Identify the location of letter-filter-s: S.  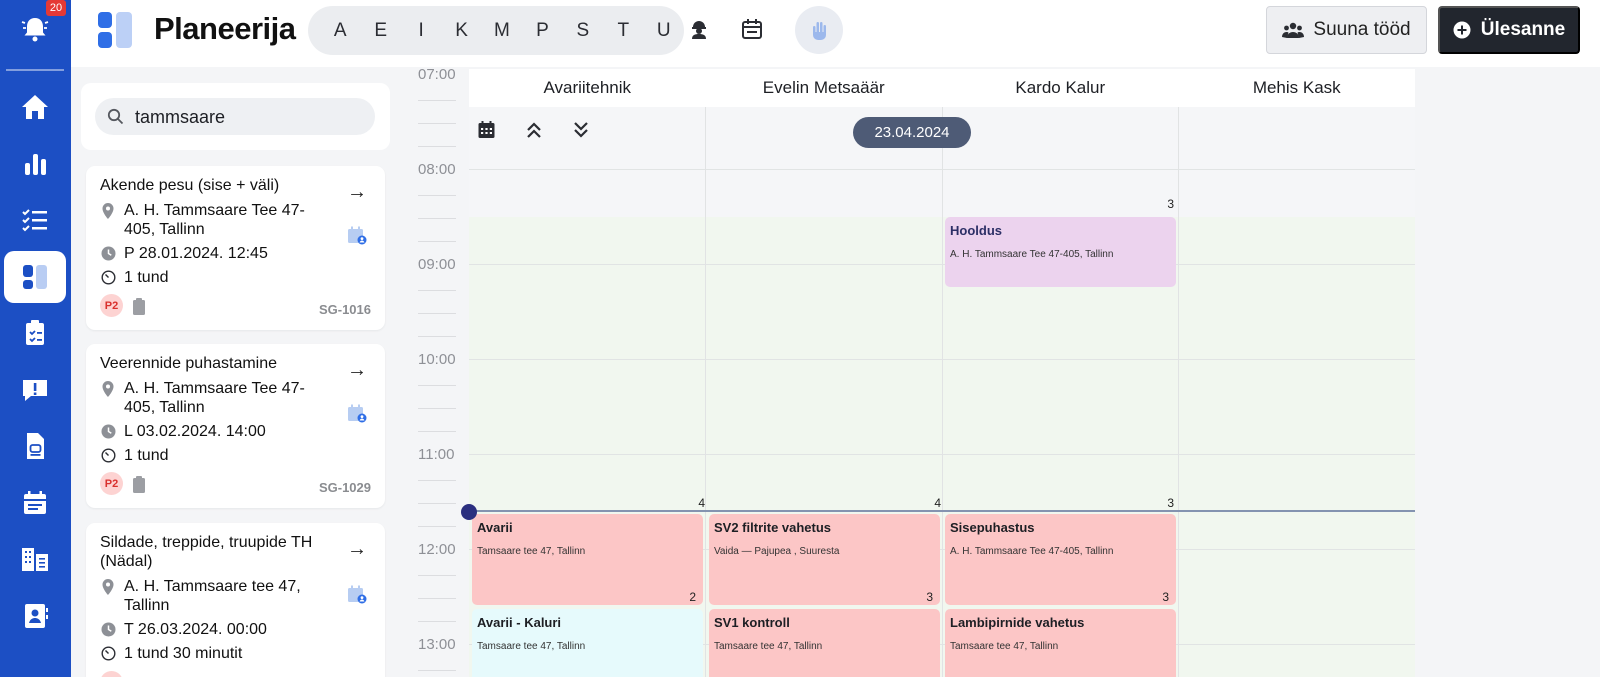
(583, 31).